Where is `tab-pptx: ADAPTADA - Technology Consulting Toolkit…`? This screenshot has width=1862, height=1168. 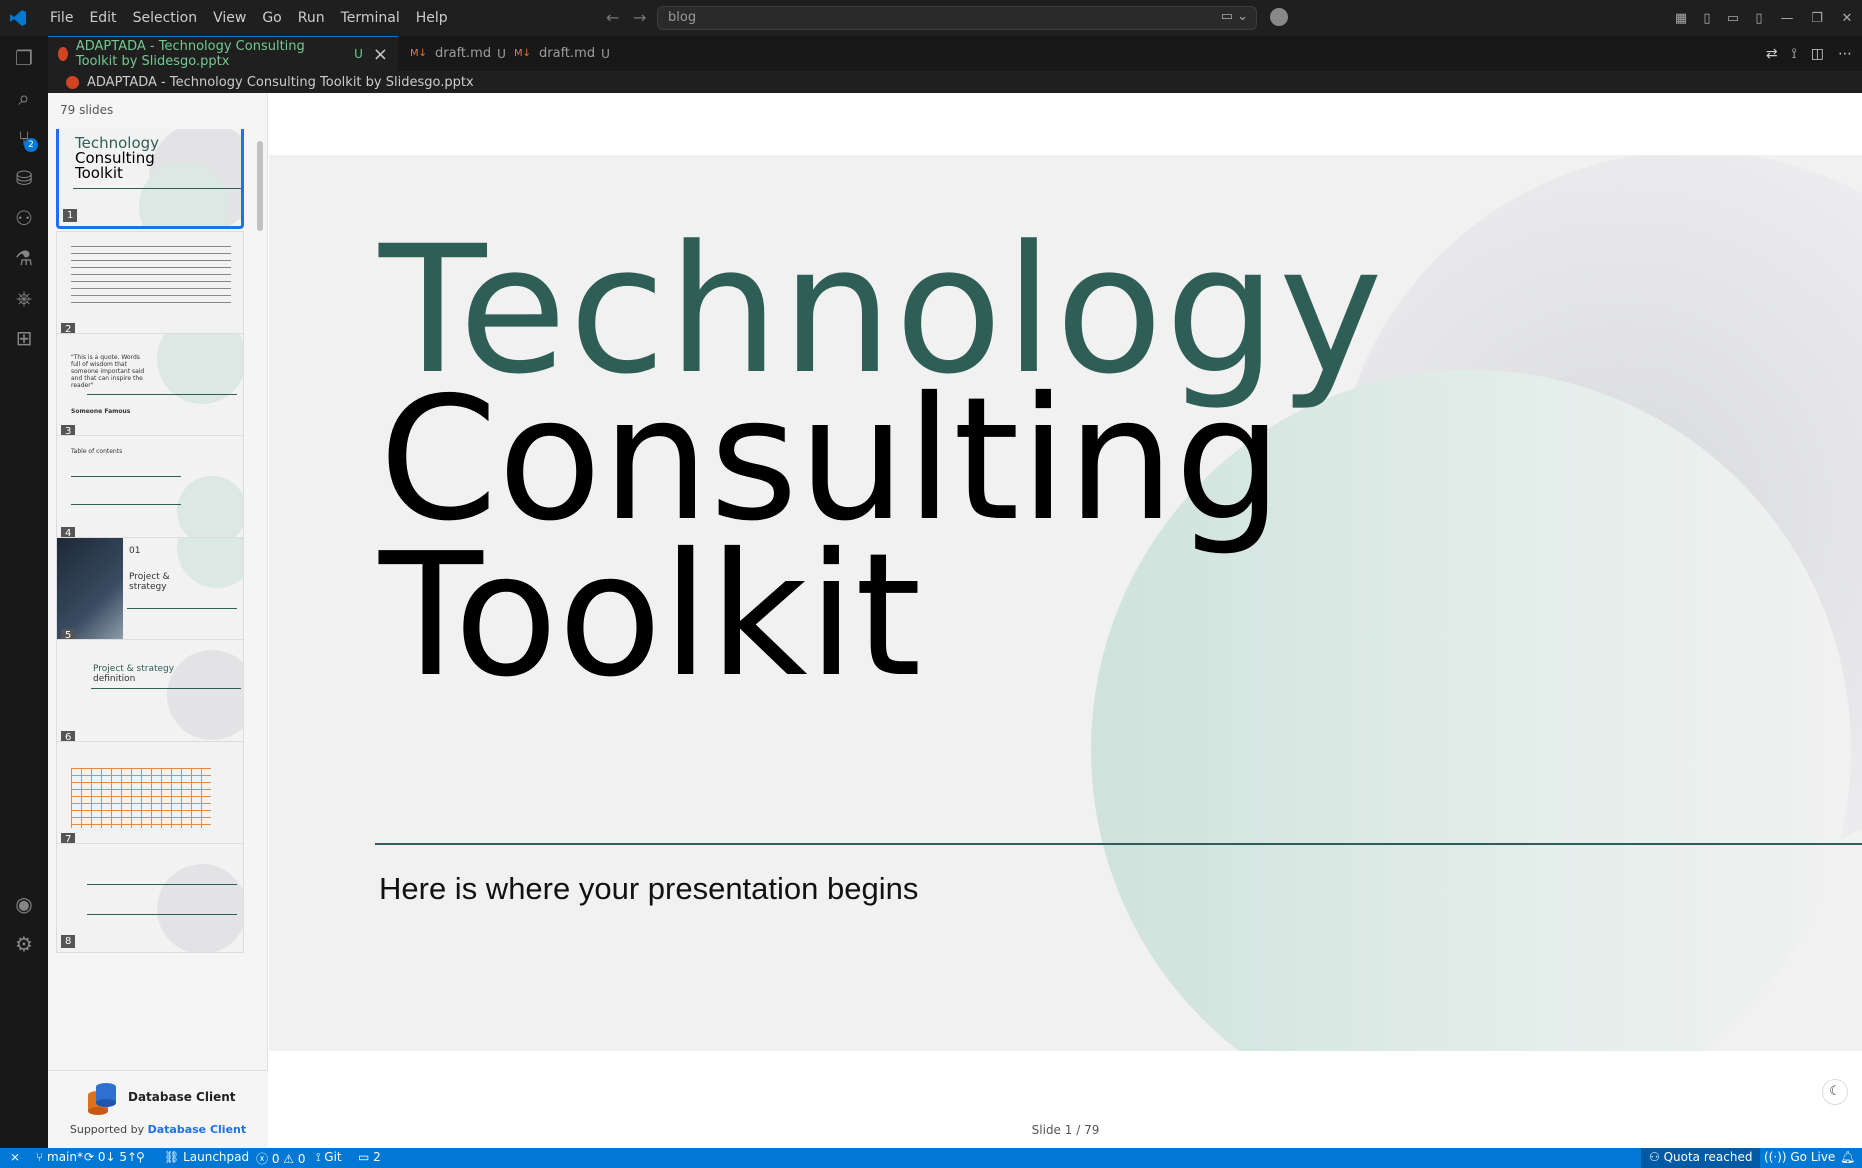
tab-pptx: ADAPTADA - Technology Consulting Toolkit… is located at coordinates (223, 53).